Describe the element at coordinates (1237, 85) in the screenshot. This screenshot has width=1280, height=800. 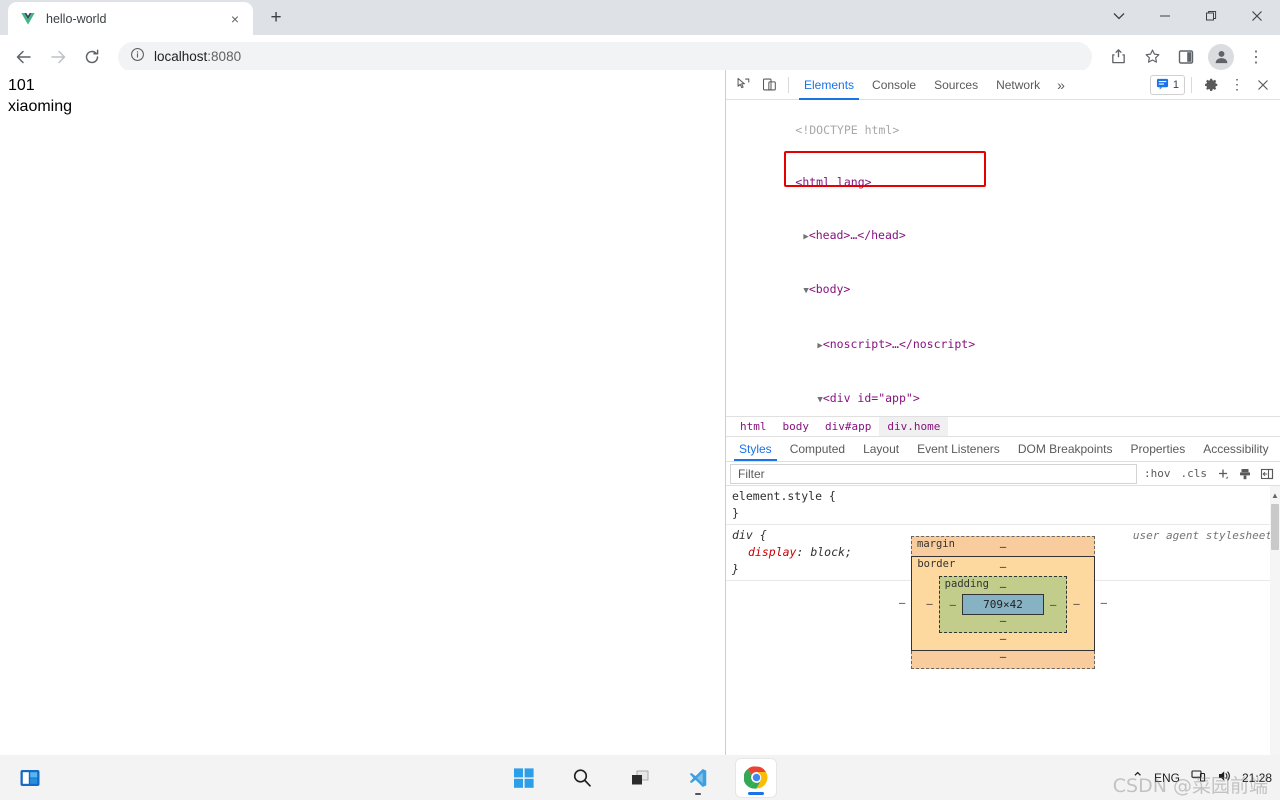
I see `devtools-menu-icon: ⋮` at that location.